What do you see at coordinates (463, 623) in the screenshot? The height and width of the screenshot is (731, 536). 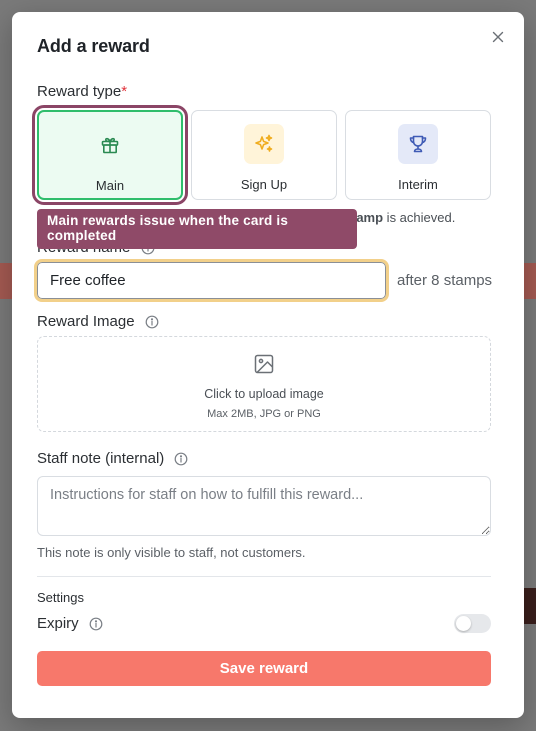 I see `toggle-knob` at bounding box center [463, 623].